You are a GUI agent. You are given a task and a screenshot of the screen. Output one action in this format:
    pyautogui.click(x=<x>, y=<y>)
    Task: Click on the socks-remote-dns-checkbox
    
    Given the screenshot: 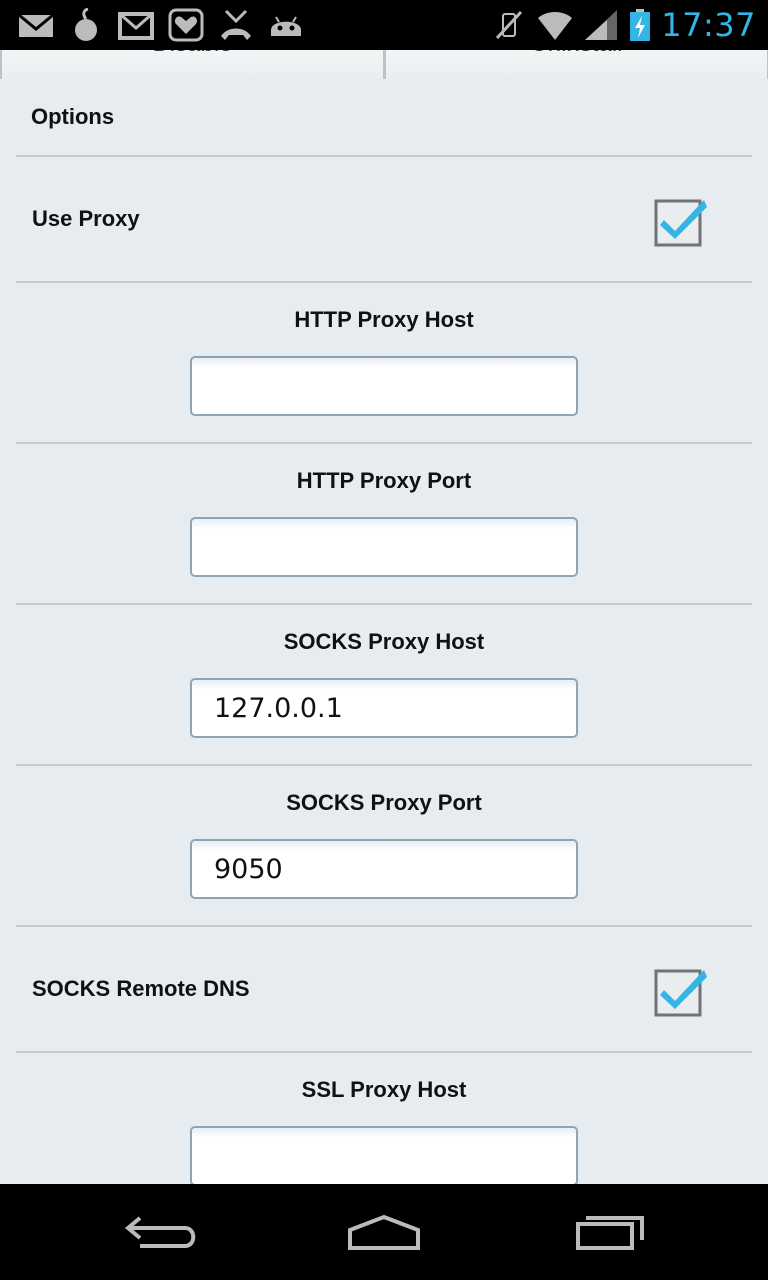 What is the action you would take?
    pyautogui.click(x=681, y=991)
    